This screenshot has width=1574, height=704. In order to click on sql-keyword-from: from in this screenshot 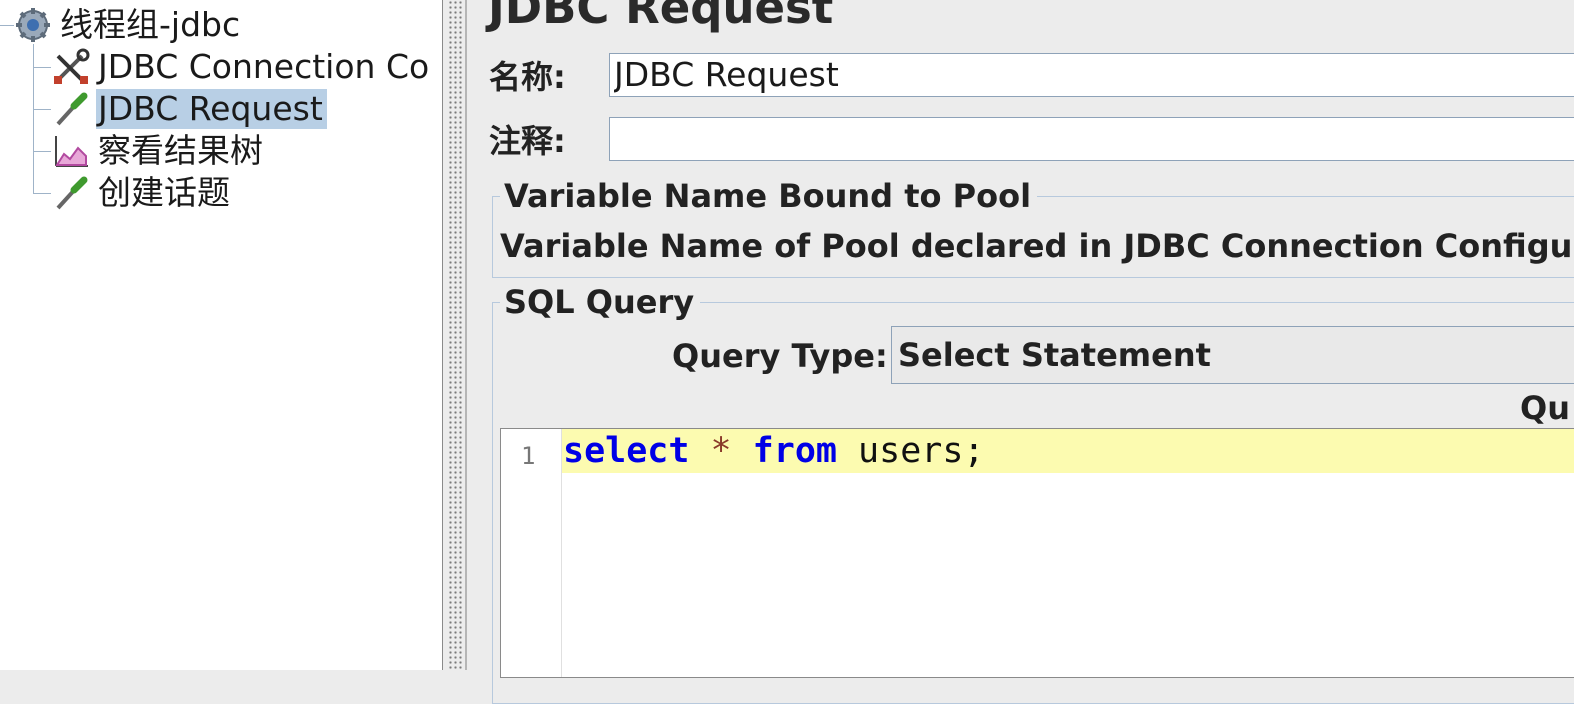, I will do `click(794, 451)`.